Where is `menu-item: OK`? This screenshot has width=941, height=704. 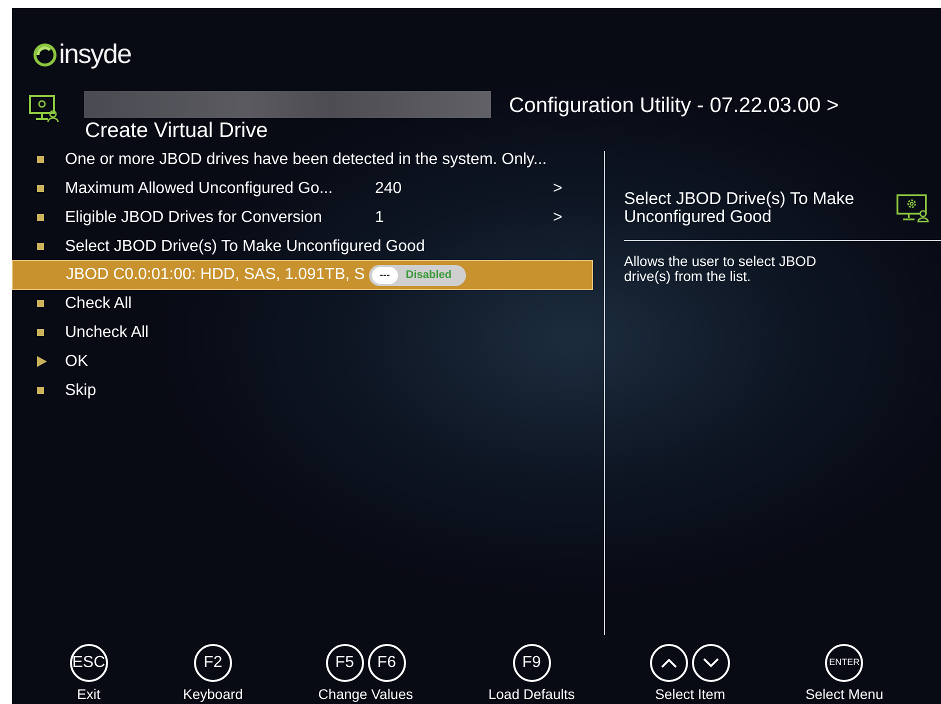 menu-item: OK is located at coordinates (302, 361).